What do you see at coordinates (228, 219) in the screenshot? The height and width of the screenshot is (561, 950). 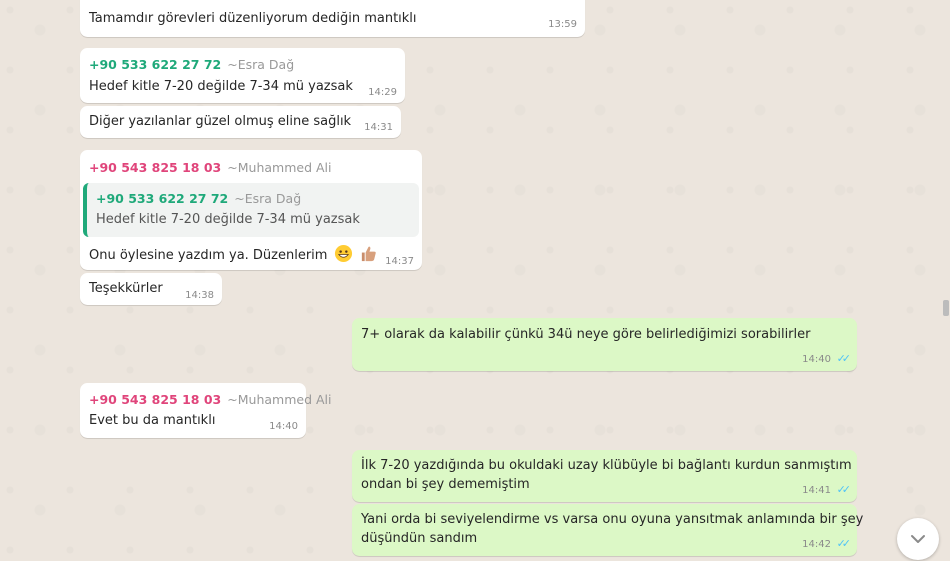 I see `quoted-text: Hedef kitle 7-20 değilde 7-34 mü yazsak` at bounding box center [228, 219].